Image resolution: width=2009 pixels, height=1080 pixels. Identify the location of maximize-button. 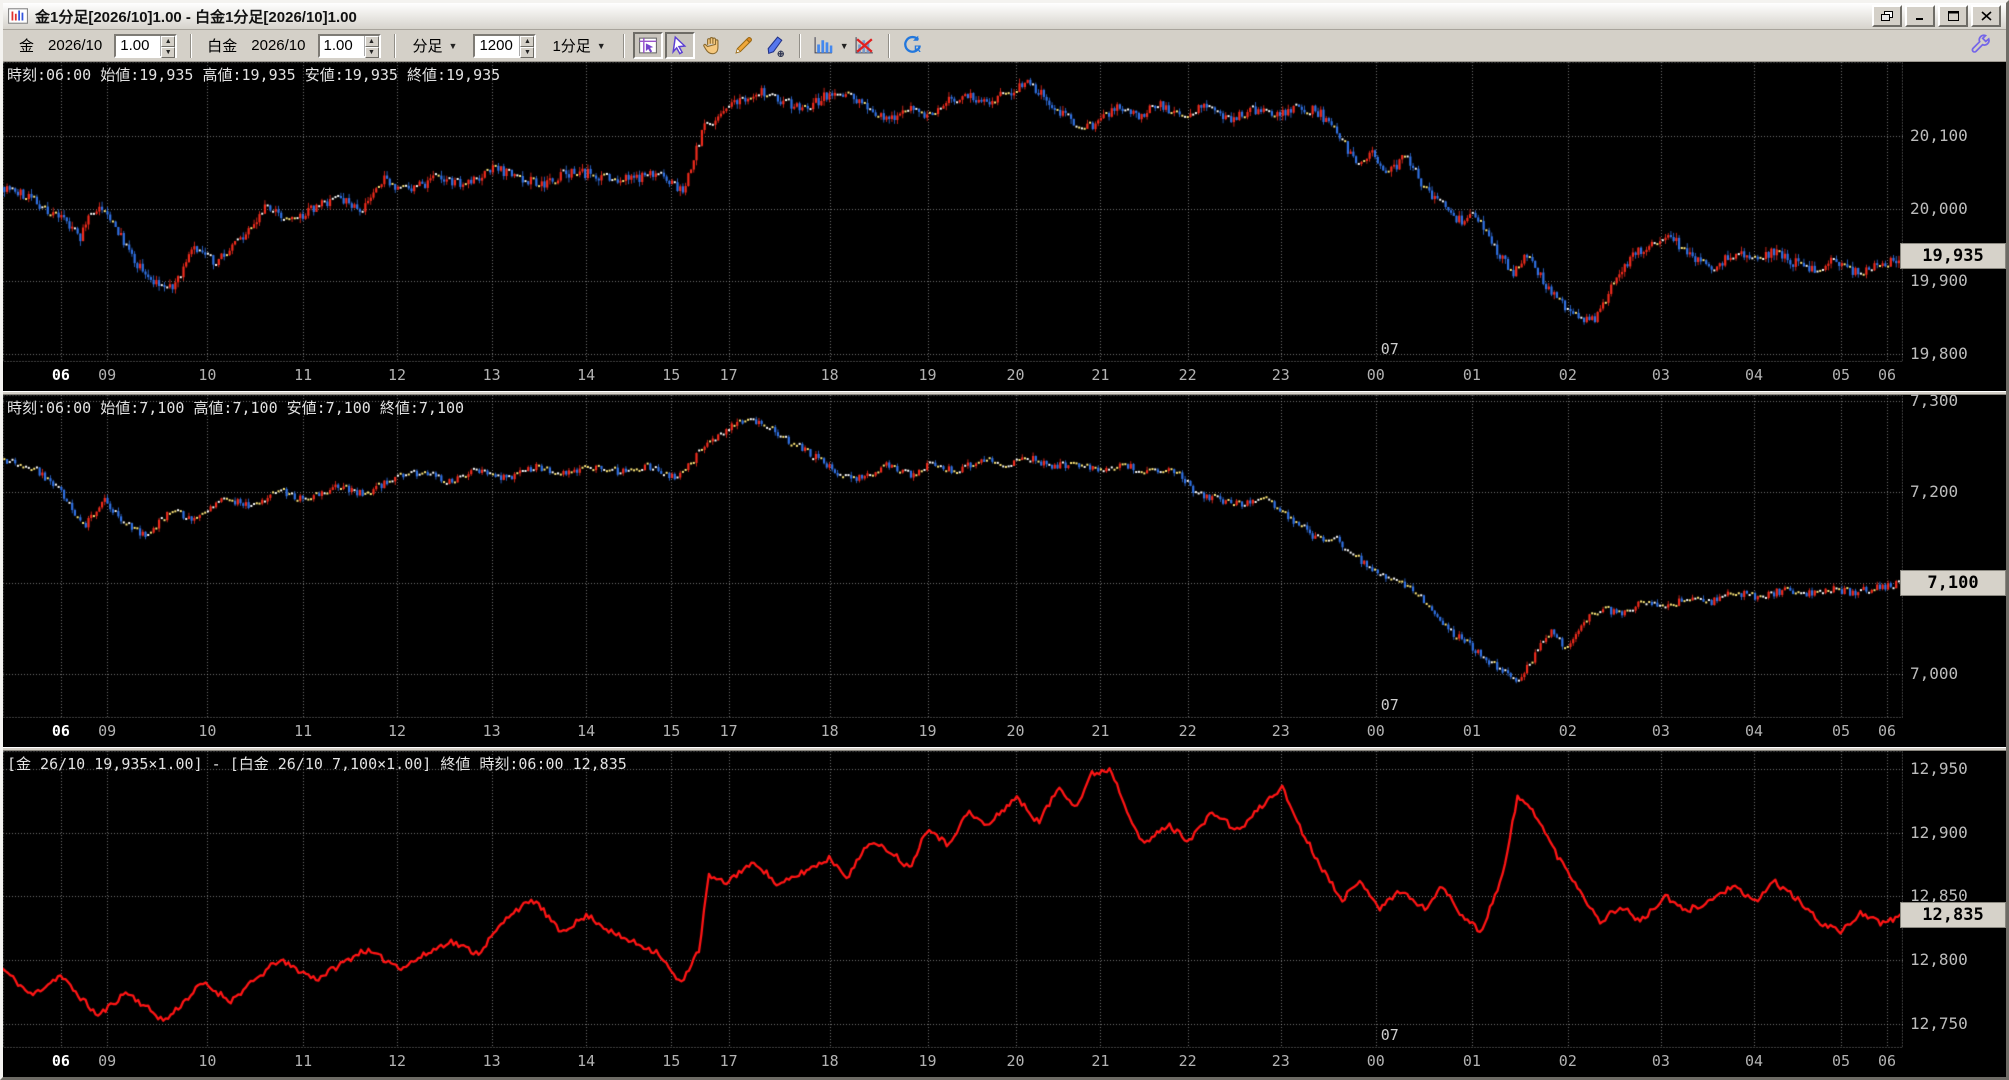
(1953, 16).